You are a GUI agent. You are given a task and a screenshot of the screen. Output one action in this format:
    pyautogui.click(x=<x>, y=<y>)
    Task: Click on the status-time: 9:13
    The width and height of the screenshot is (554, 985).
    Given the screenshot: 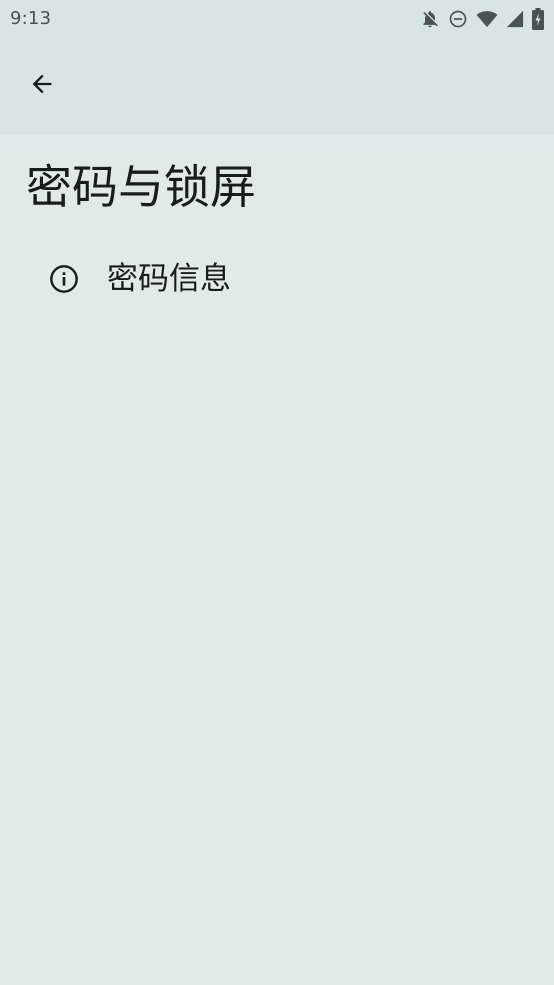 What is the action you would take?
    pyautogui.click(x=31, y=18)
    